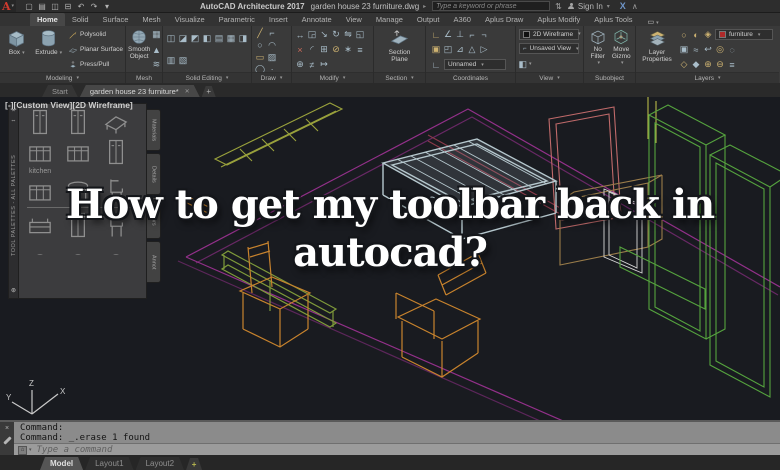 The image size is (780, 470). I want to click on extrude-button: Extrude, so click(48, 49).